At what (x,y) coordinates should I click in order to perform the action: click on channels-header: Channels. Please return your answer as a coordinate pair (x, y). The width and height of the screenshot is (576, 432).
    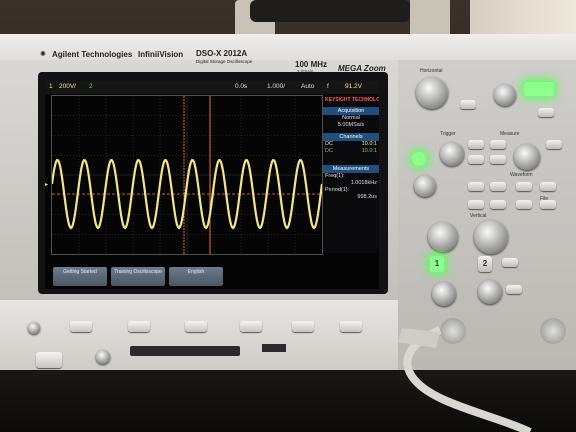
    Looking at the image, I should click on (351, 137).